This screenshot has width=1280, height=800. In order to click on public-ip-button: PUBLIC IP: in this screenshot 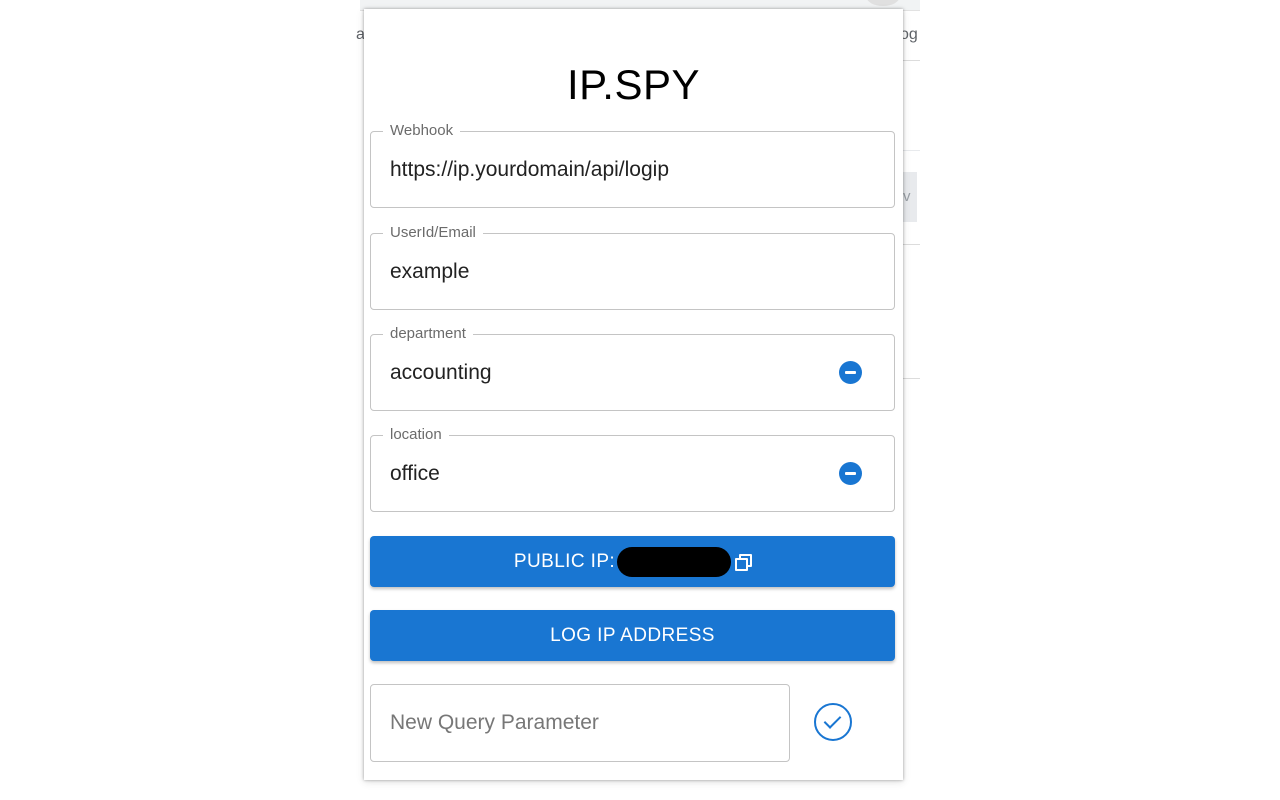, I will do `click(632, 561)`.